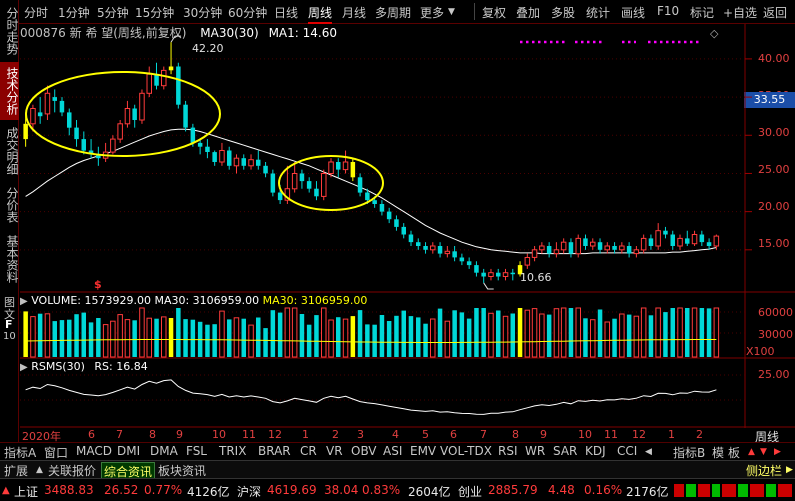 Image resolution: width=795 pixels, height=501 pixels. Describe the element at coordinates (26, 491) in the screenshot. I see `sh-index-name: 上证` at that location.